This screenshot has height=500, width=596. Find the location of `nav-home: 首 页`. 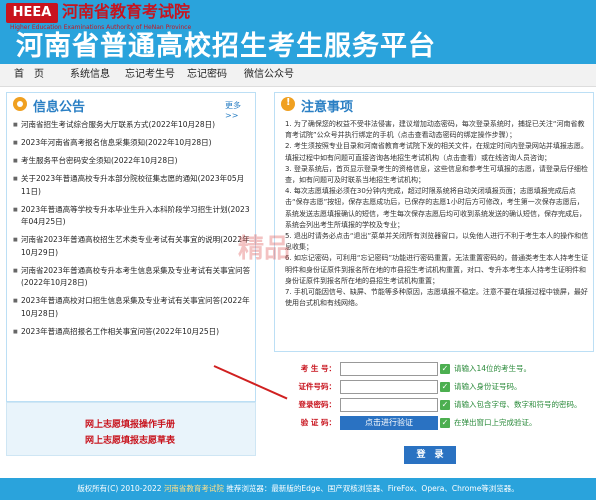

nav-home: 首 页 is located at coordinates (29, 75).